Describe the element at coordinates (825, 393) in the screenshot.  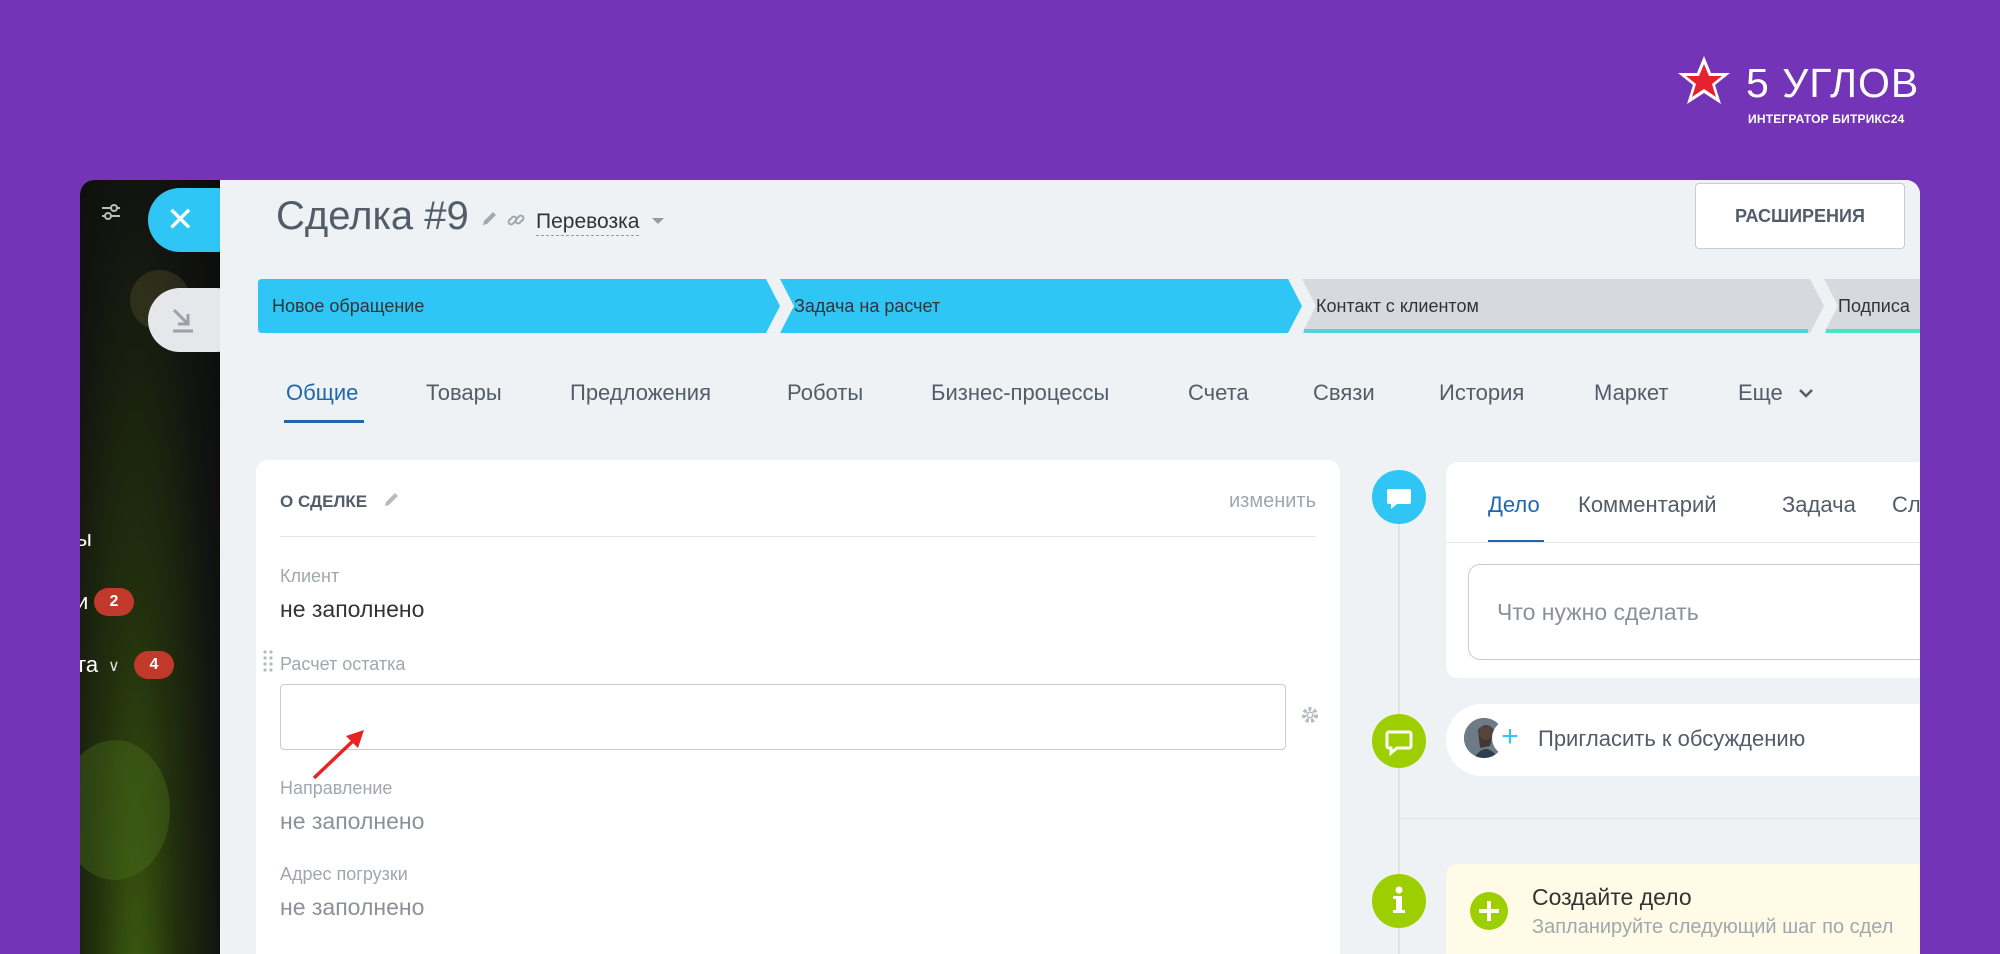
I see `tab-robots: Роботы` at that location.